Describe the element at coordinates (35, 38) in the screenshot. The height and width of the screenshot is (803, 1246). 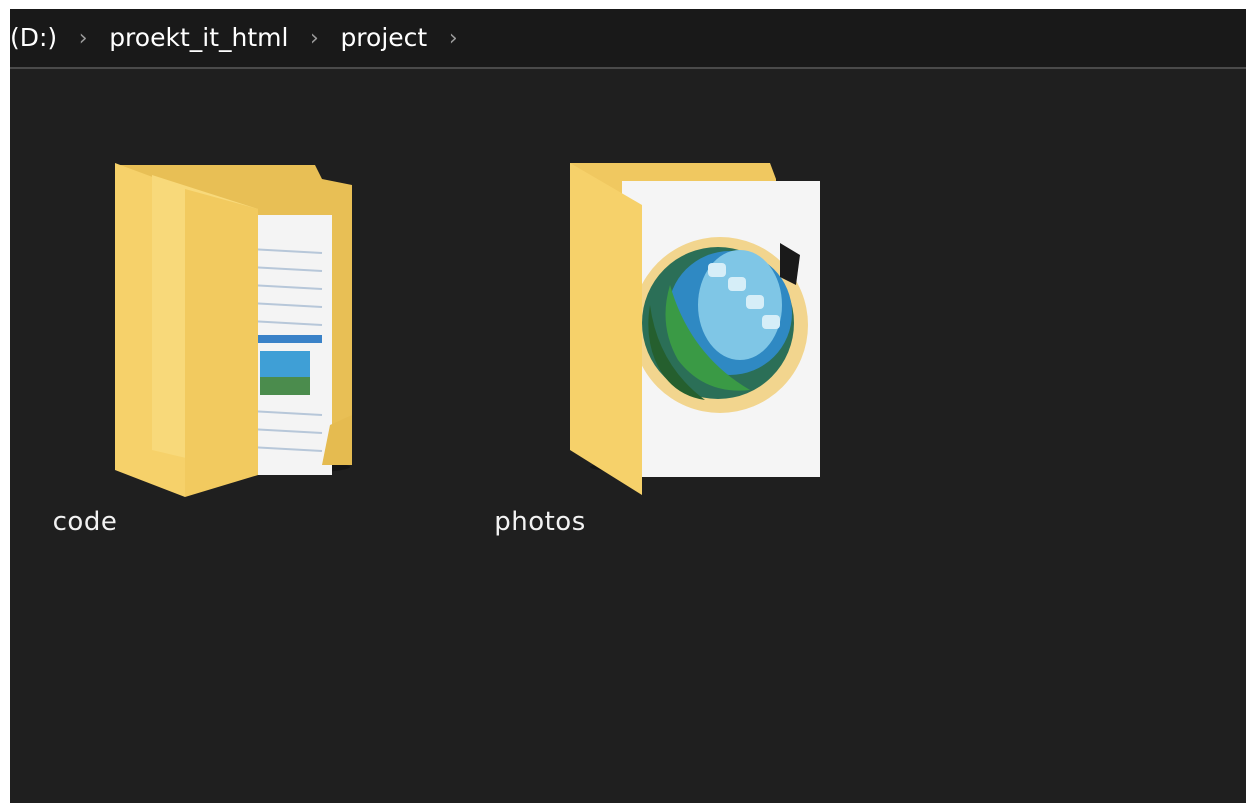
I see `breadcrumb-drive: (D:)` at that location.